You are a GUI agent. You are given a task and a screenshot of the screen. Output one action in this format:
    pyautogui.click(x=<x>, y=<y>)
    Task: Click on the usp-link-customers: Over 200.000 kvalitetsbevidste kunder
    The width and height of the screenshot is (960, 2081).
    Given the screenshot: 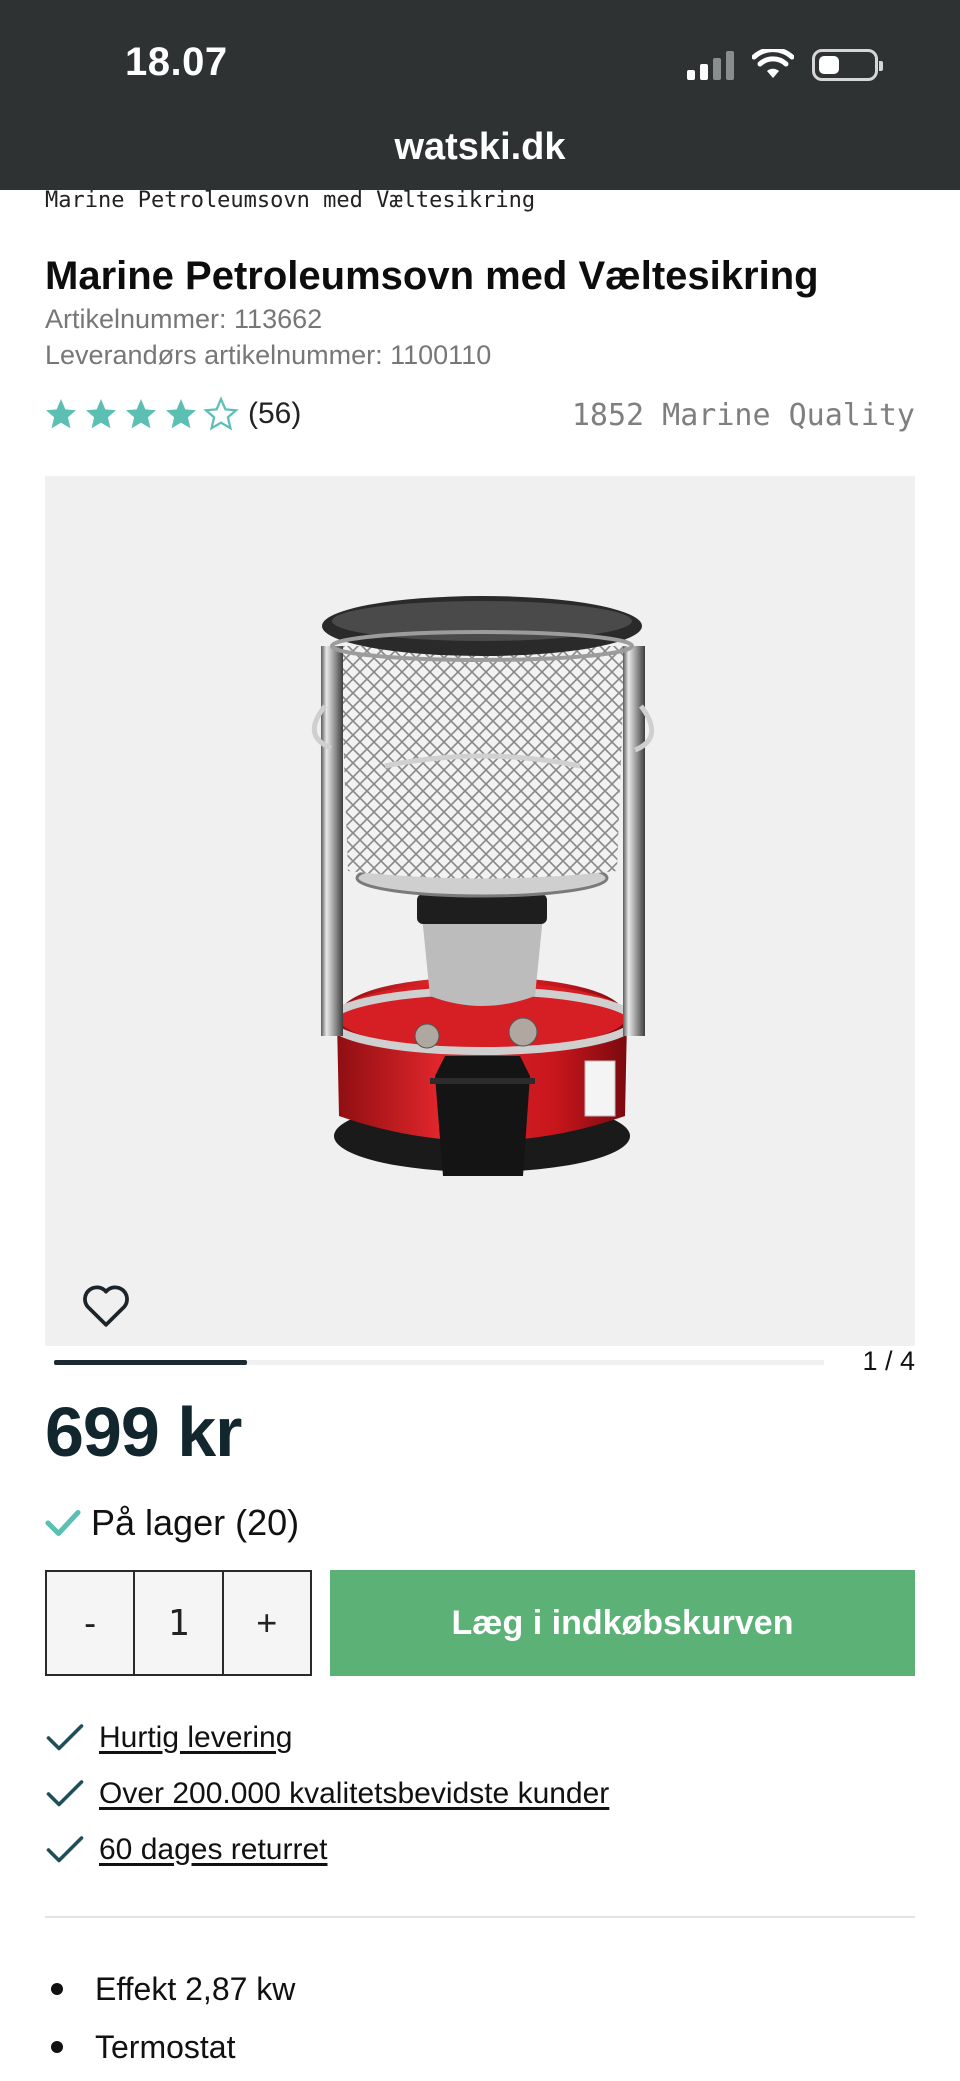 What is the action you would take?
    pyautogui.click(x=354, y=1794)
    